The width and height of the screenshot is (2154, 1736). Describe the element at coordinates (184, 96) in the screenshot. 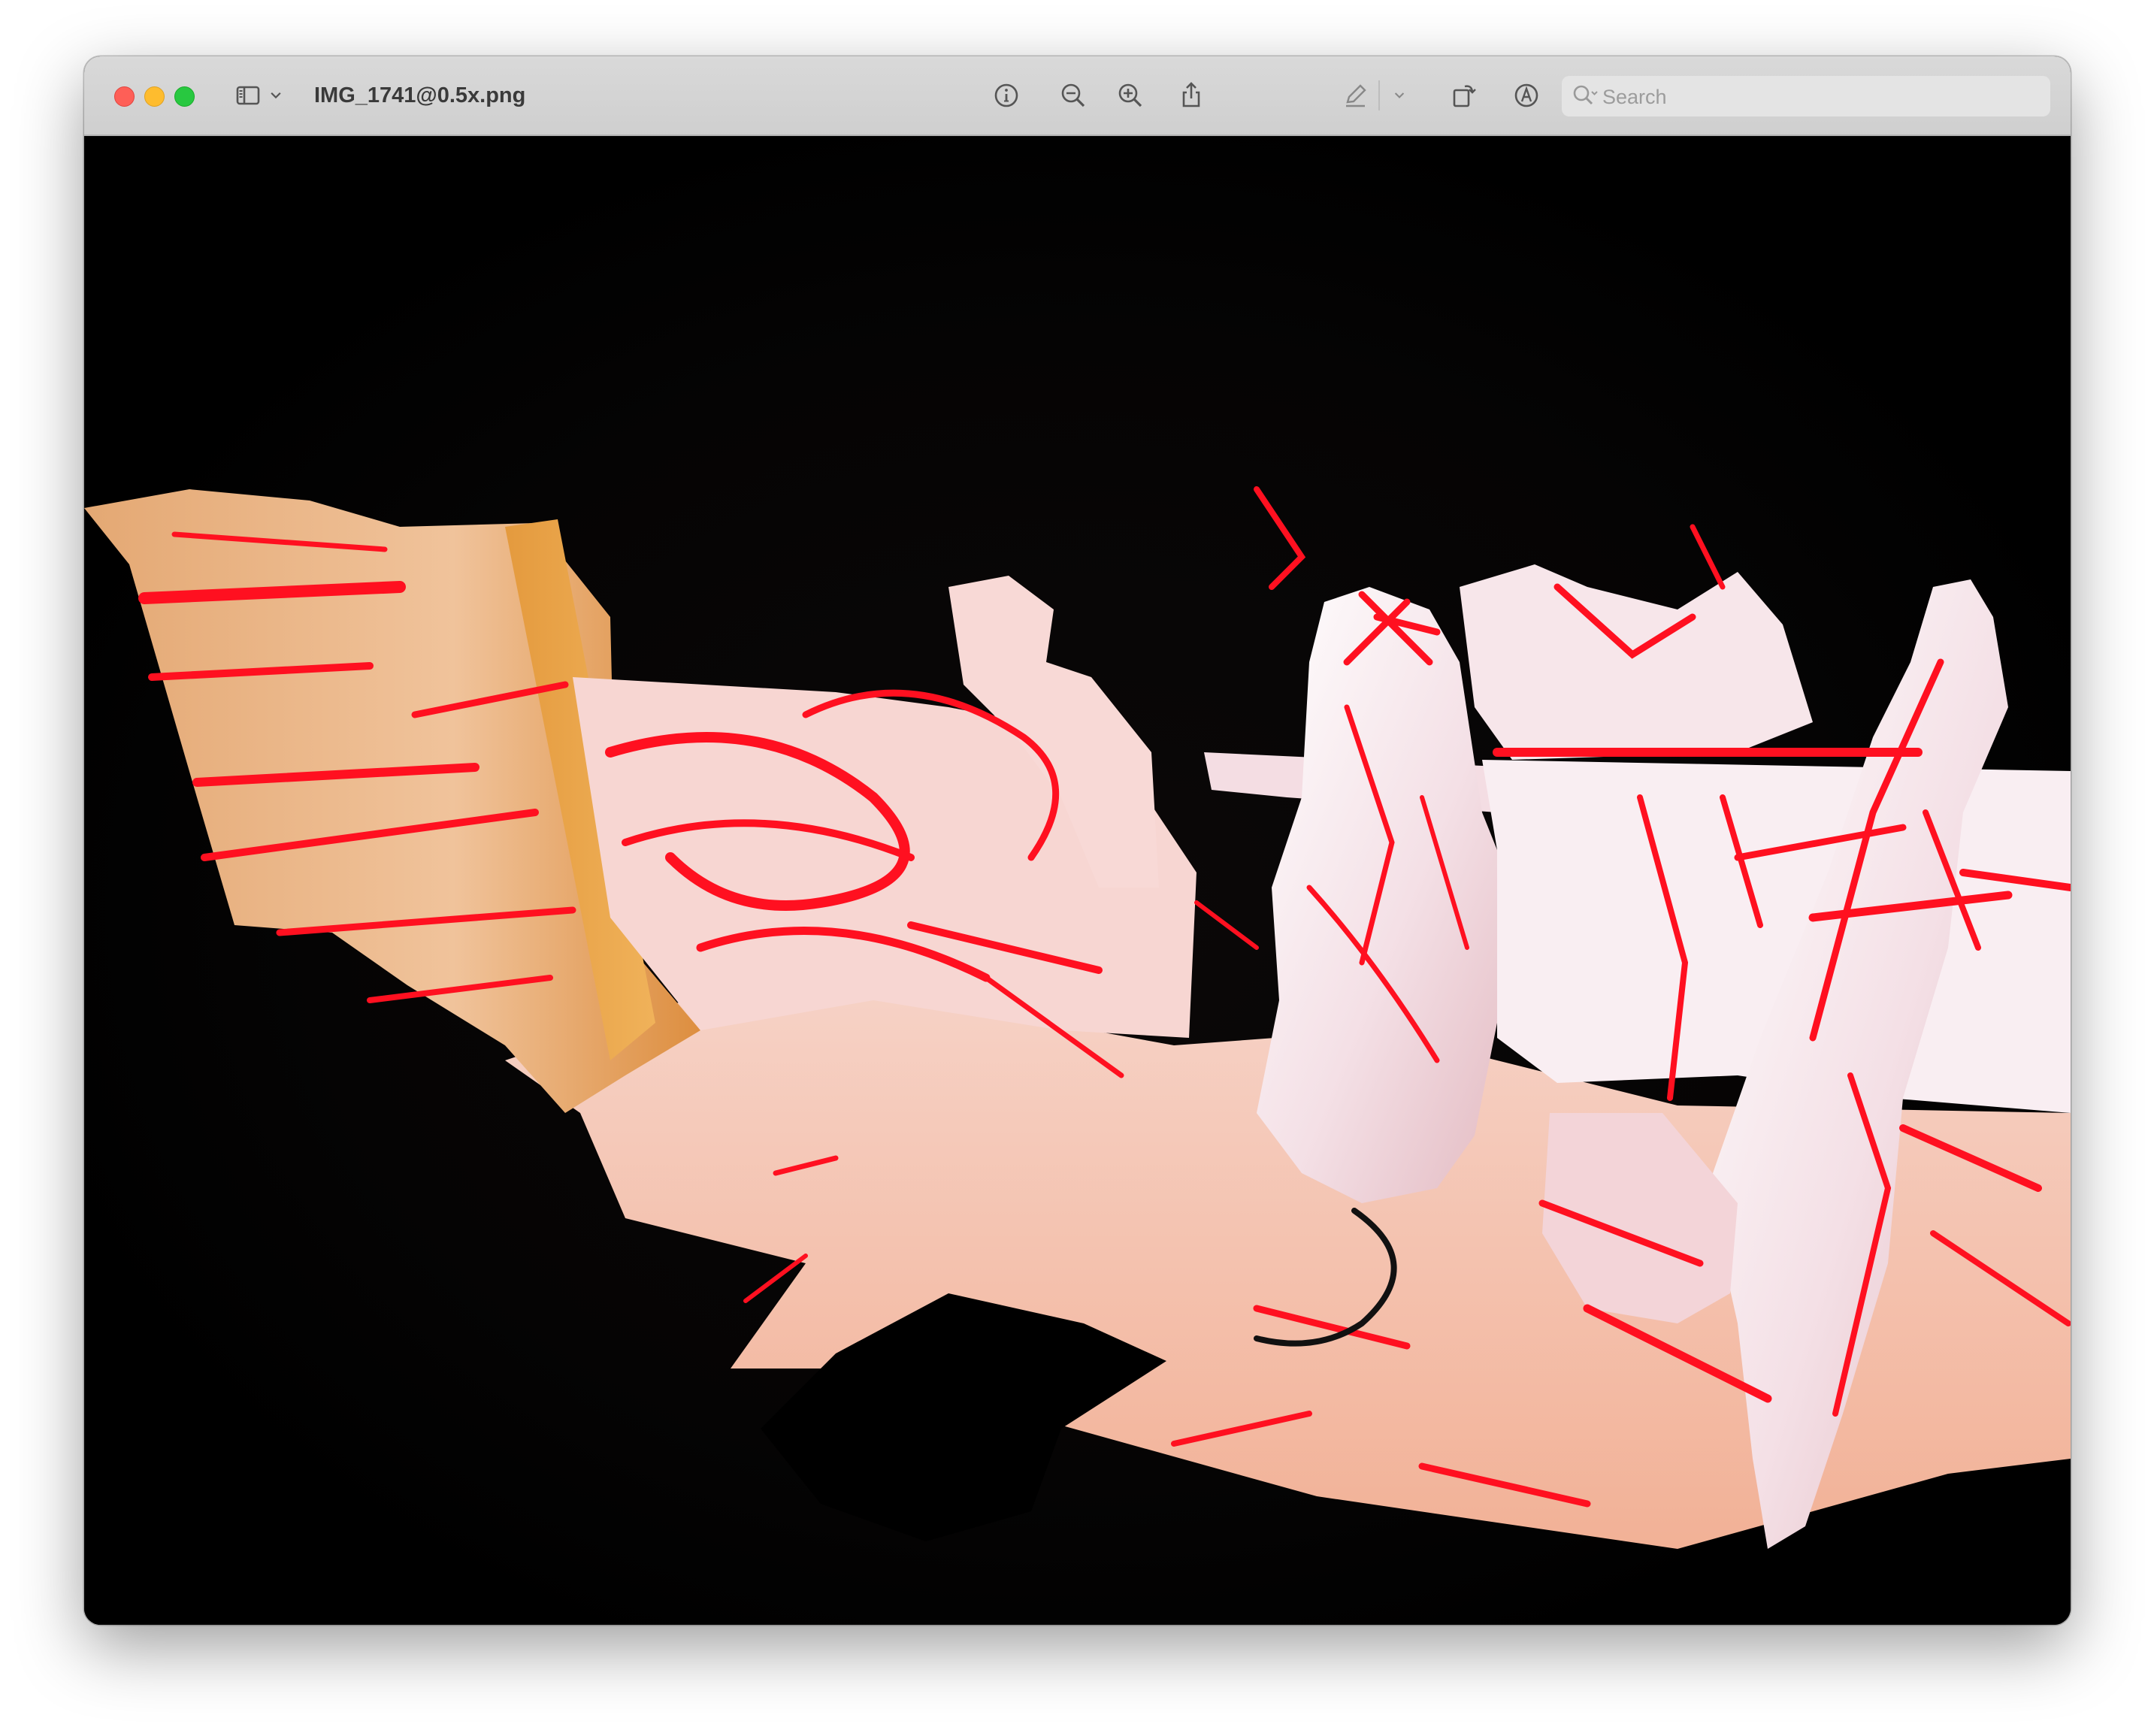

I see `zoom-button` at that location.